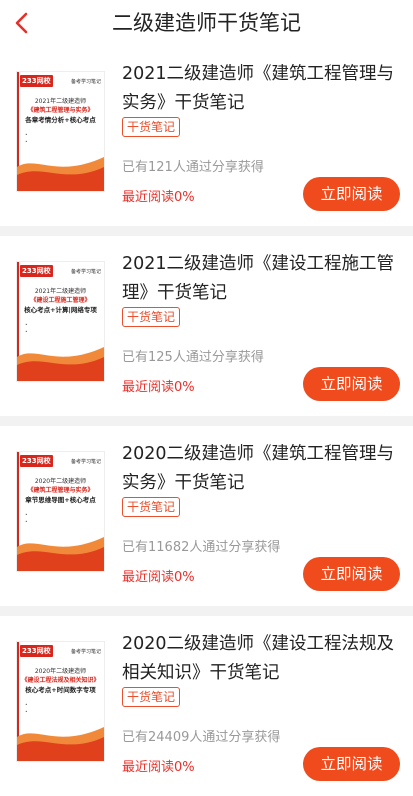 Image resolution: width=413 pixels, height=796 pixels. I want to click on book-title: 2020二级建造师《建设工程法规及相关知识》干货笔记, so click(260, 659).